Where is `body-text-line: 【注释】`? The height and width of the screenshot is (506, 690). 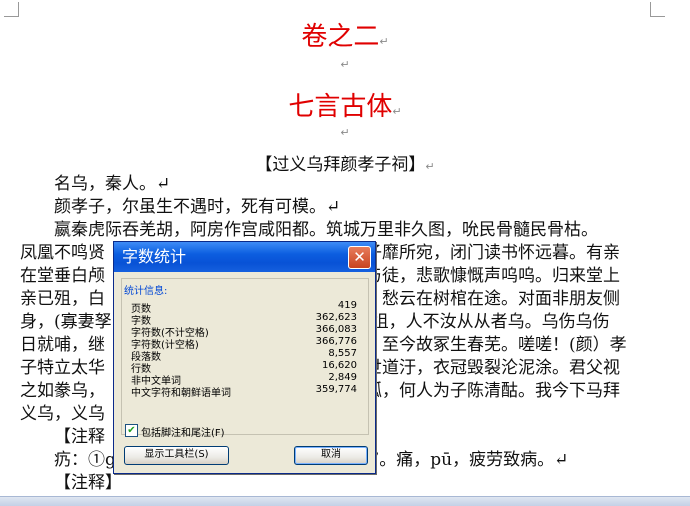
body-text-line: 【注释】 is located at coordinates (364, 483).